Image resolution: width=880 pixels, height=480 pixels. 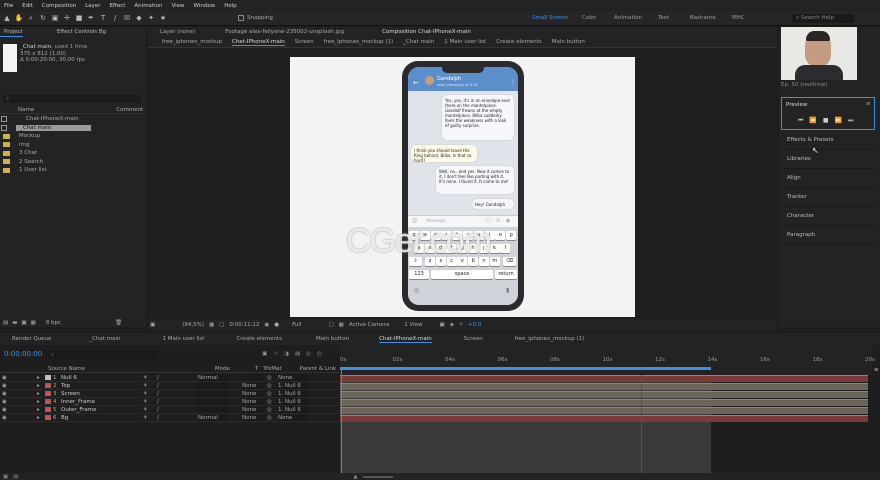 I want to click on key-p: p, so click(x=511, y=235).